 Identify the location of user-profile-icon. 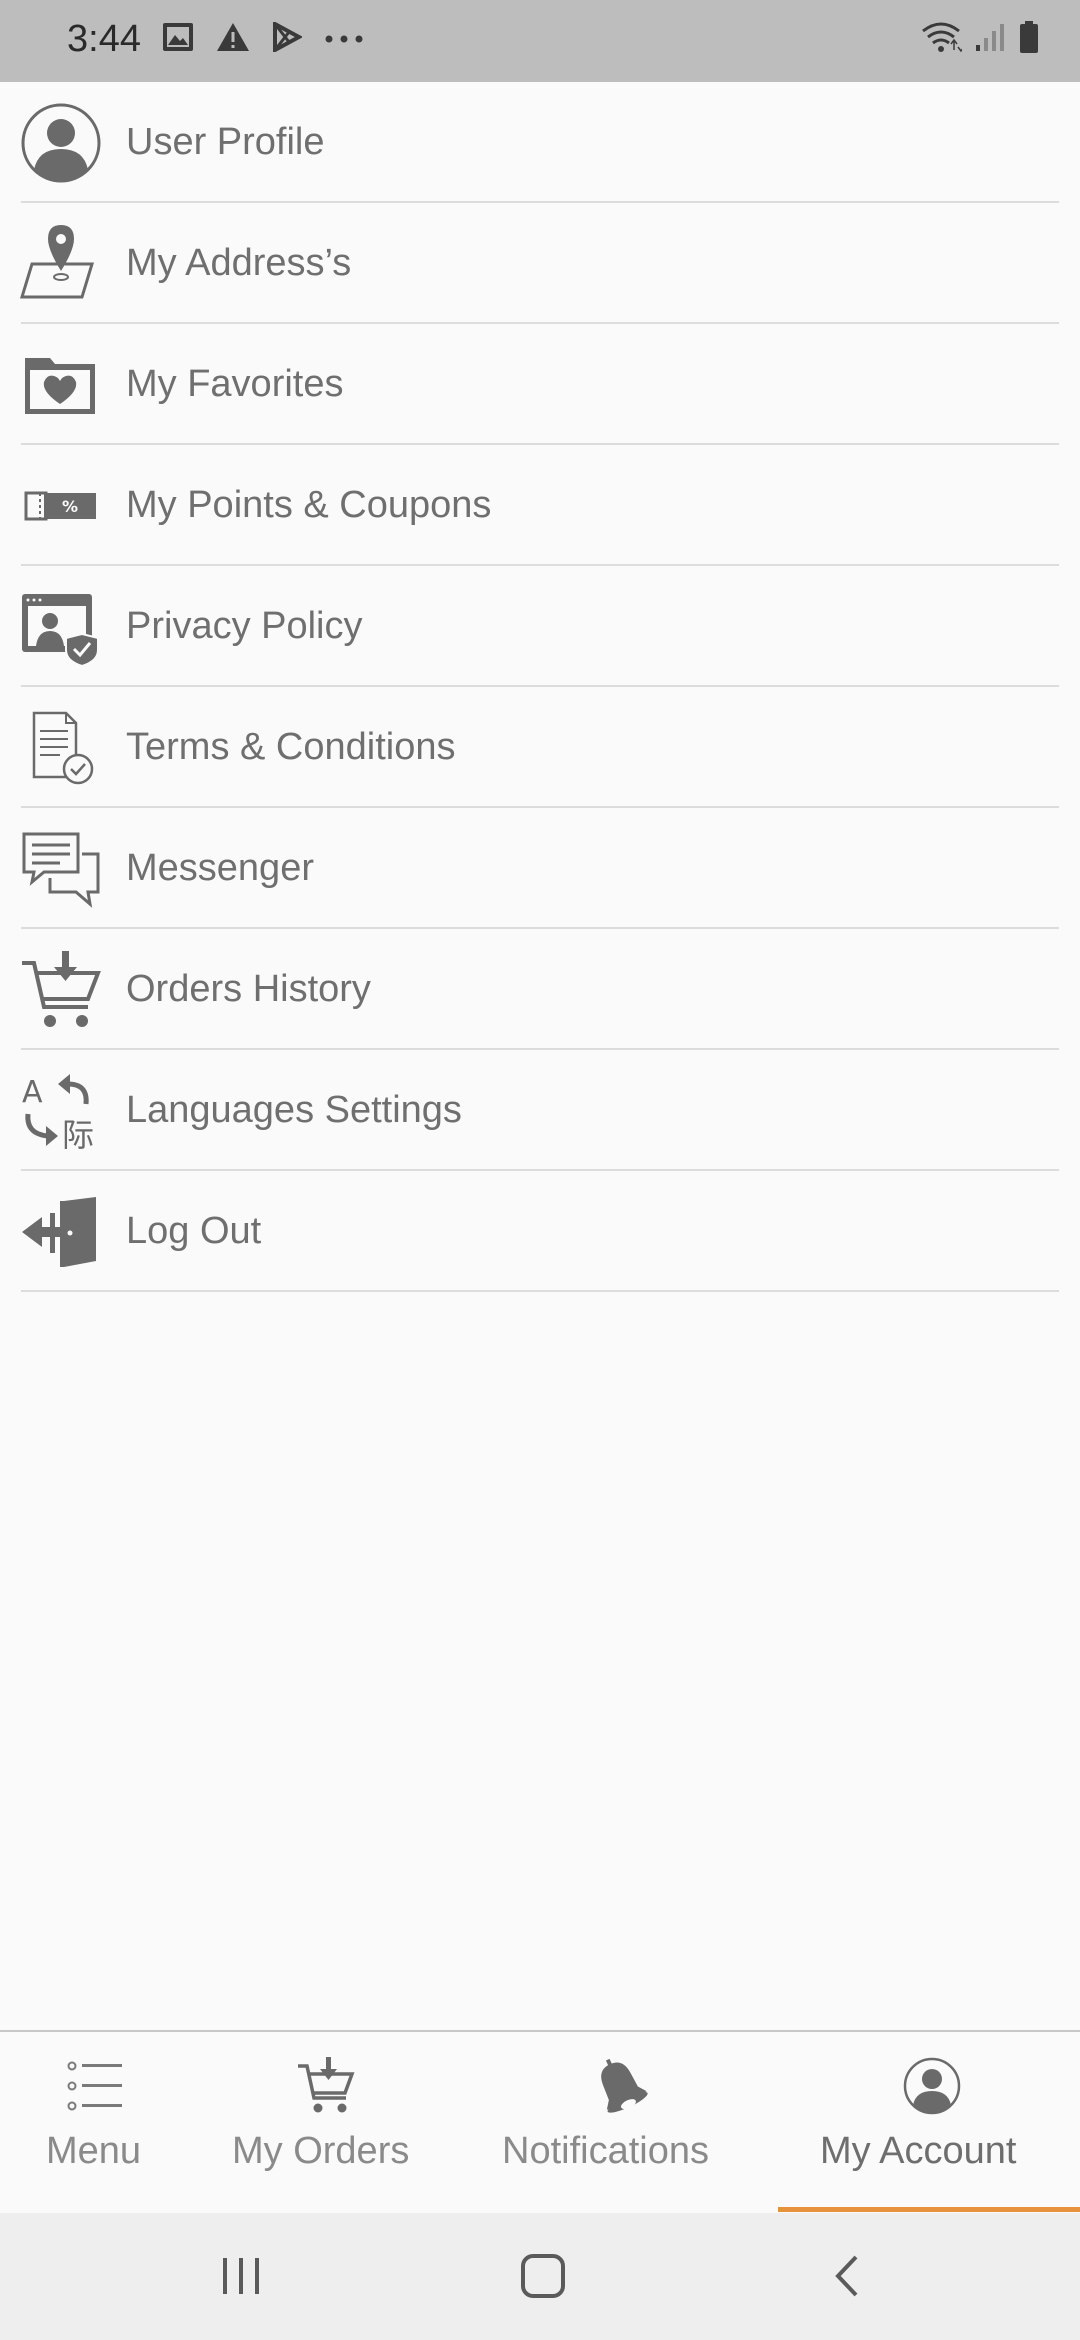
(61, 143).